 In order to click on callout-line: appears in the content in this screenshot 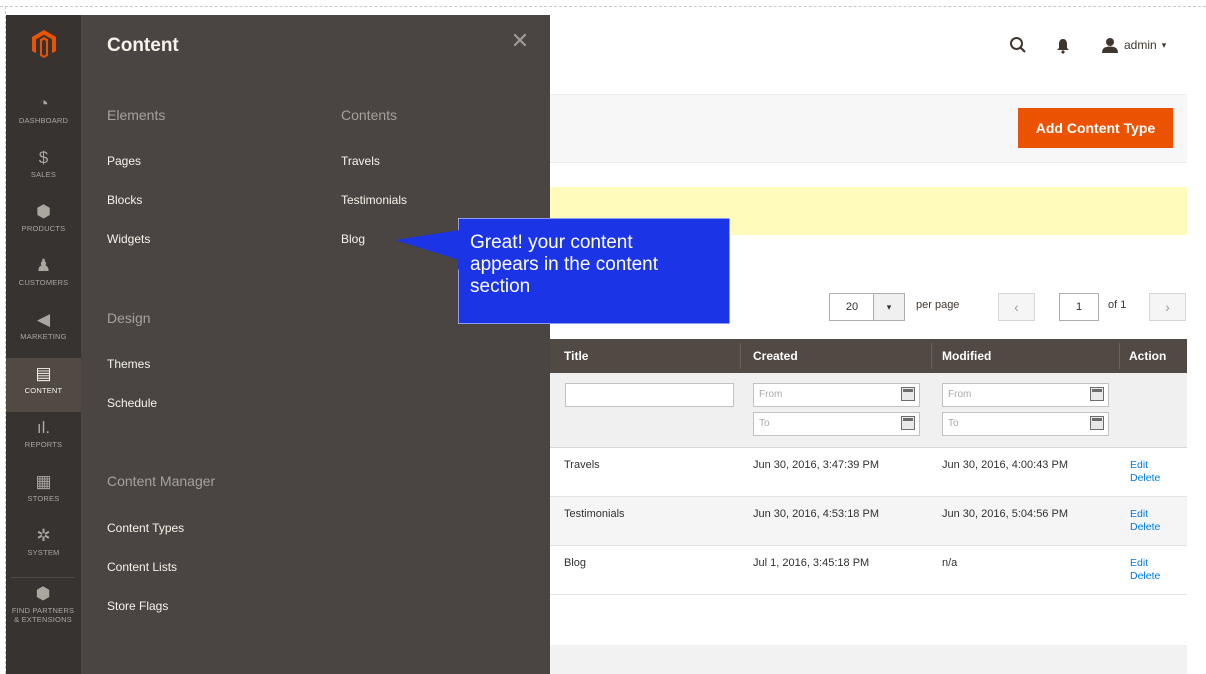, I will do `click(564, 264)`.